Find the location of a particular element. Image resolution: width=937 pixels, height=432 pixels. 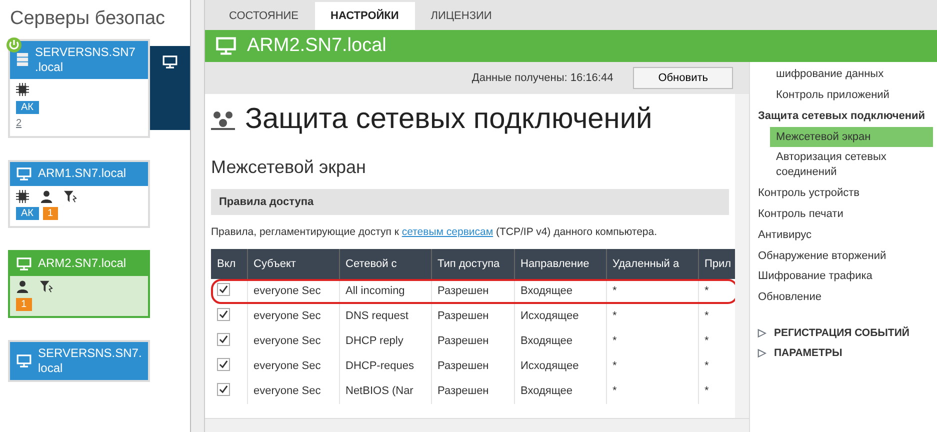

nav-item: Контроль приложений is located at coordinates (851, 95).